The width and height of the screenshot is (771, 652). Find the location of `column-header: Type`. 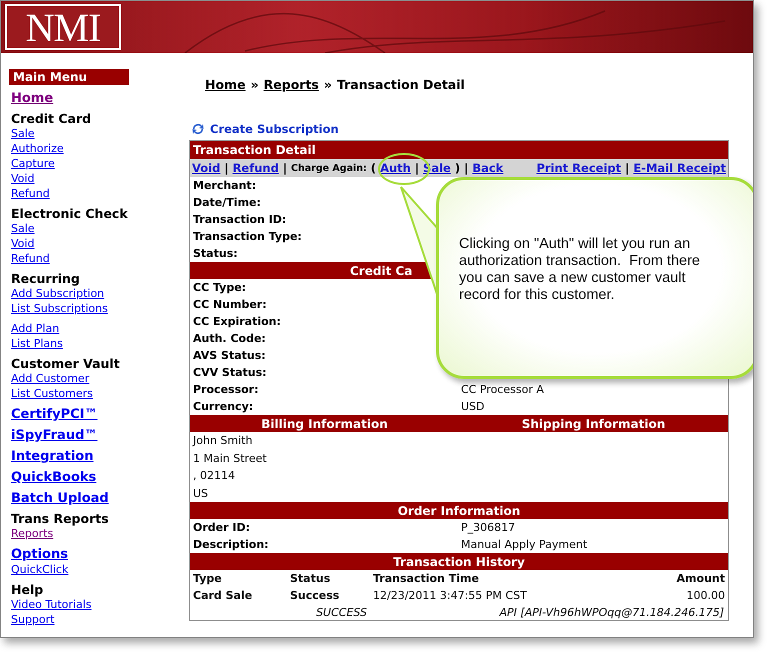

column-header: Type is located at coordinates (208, 578).